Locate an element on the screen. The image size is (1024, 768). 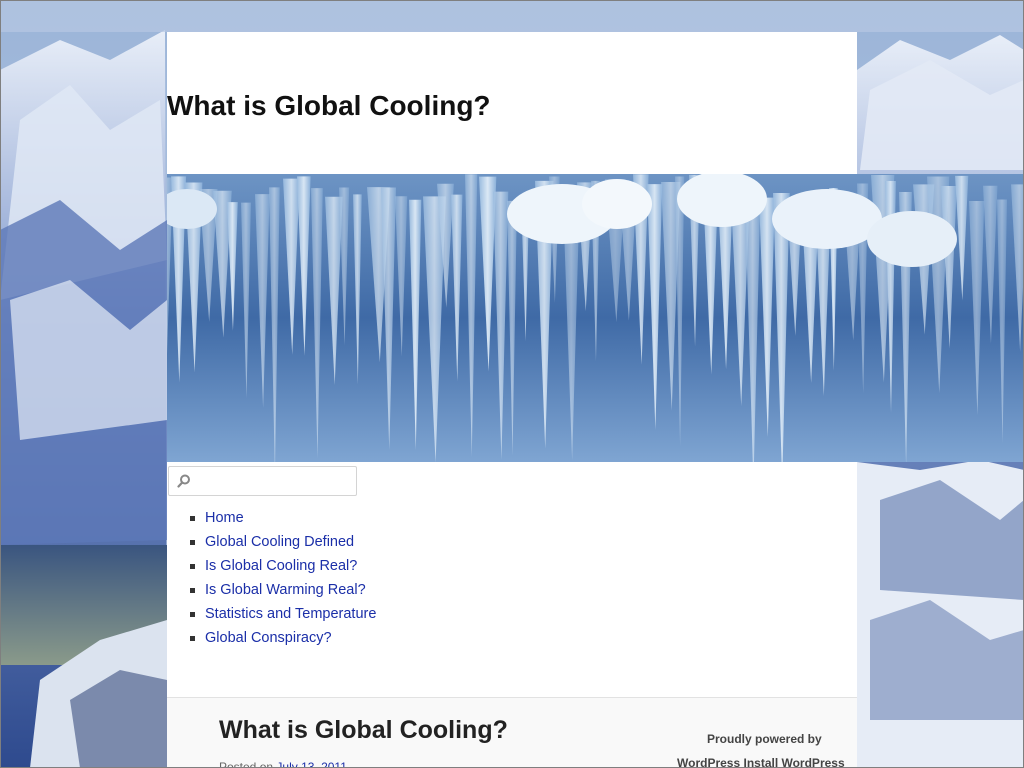
menu-link-is-global-cooling-real: Is Global Cooling Real? is located at coordinates (281, 566).